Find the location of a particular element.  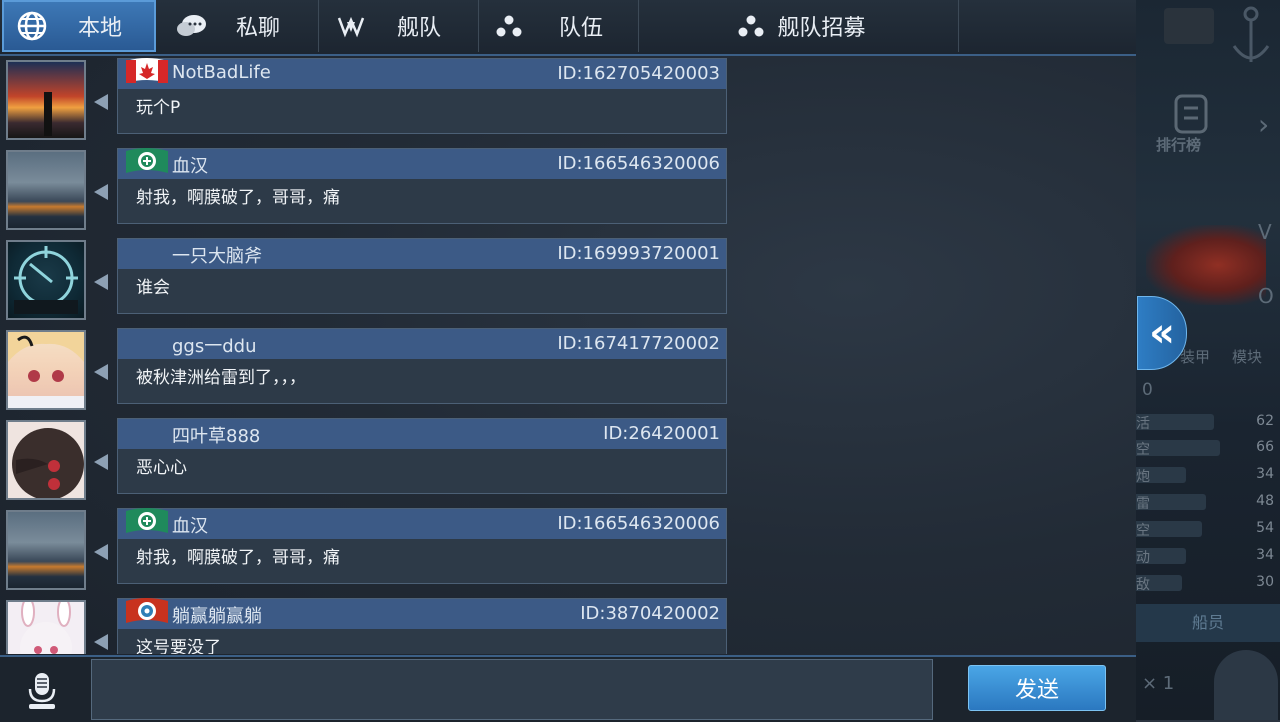

tab-fleet-recruit: 舰队招募 is located at coordinates (799, 26).